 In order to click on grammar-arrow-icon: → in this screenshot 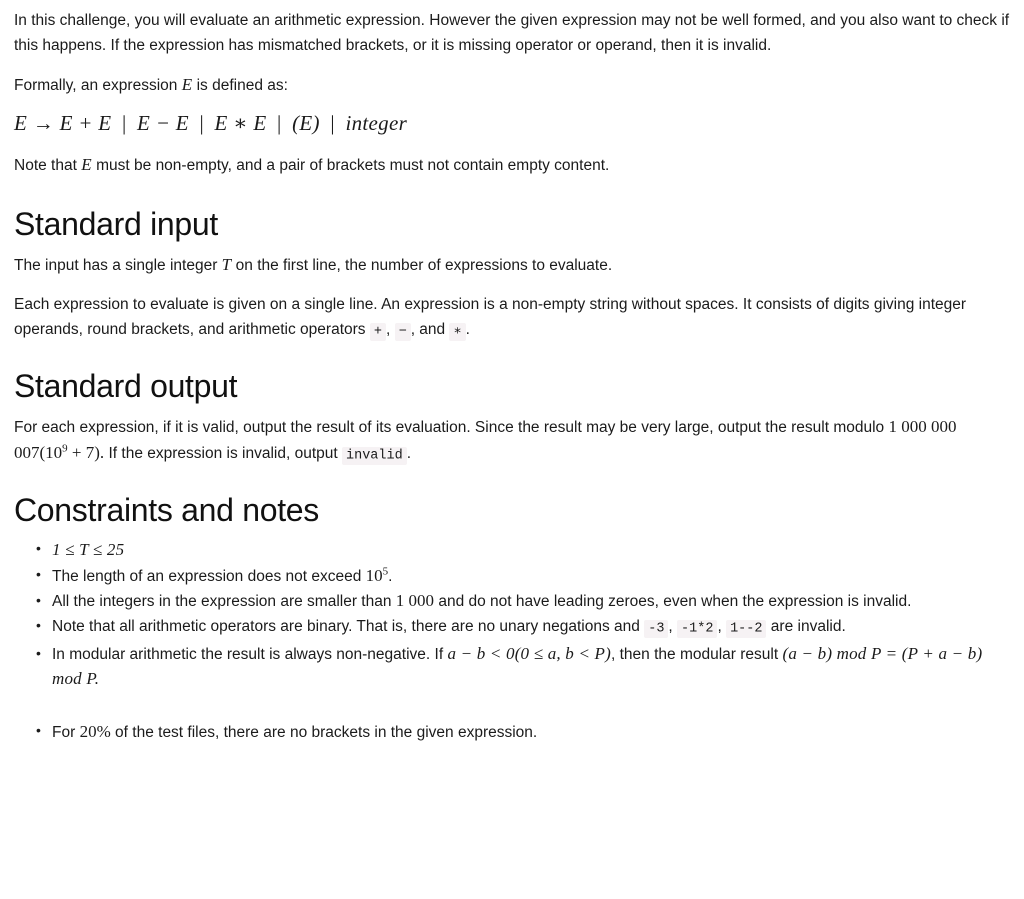, I will do `click(43, 123)`.